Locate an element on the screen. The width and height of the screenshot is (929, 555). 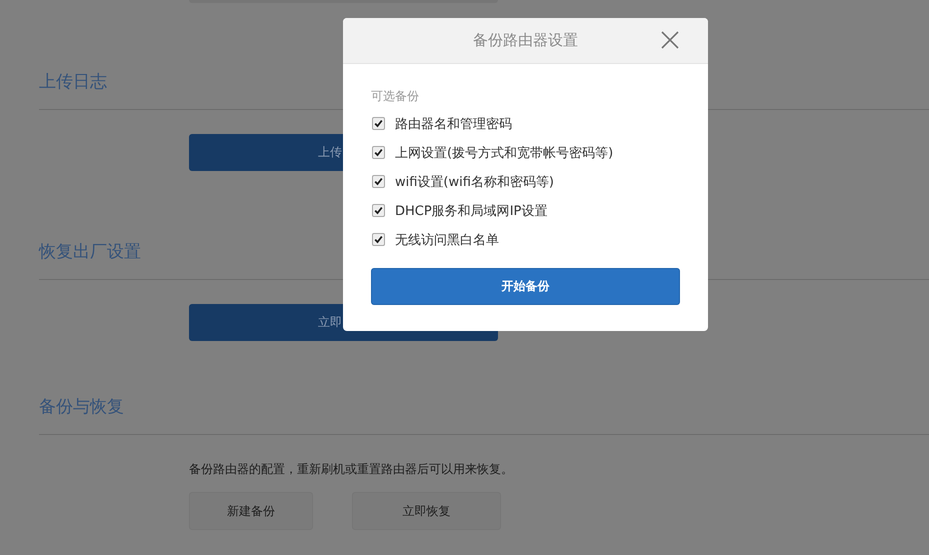
section-heading: 恢复出厂设置 is located at coordinates (90, 252).